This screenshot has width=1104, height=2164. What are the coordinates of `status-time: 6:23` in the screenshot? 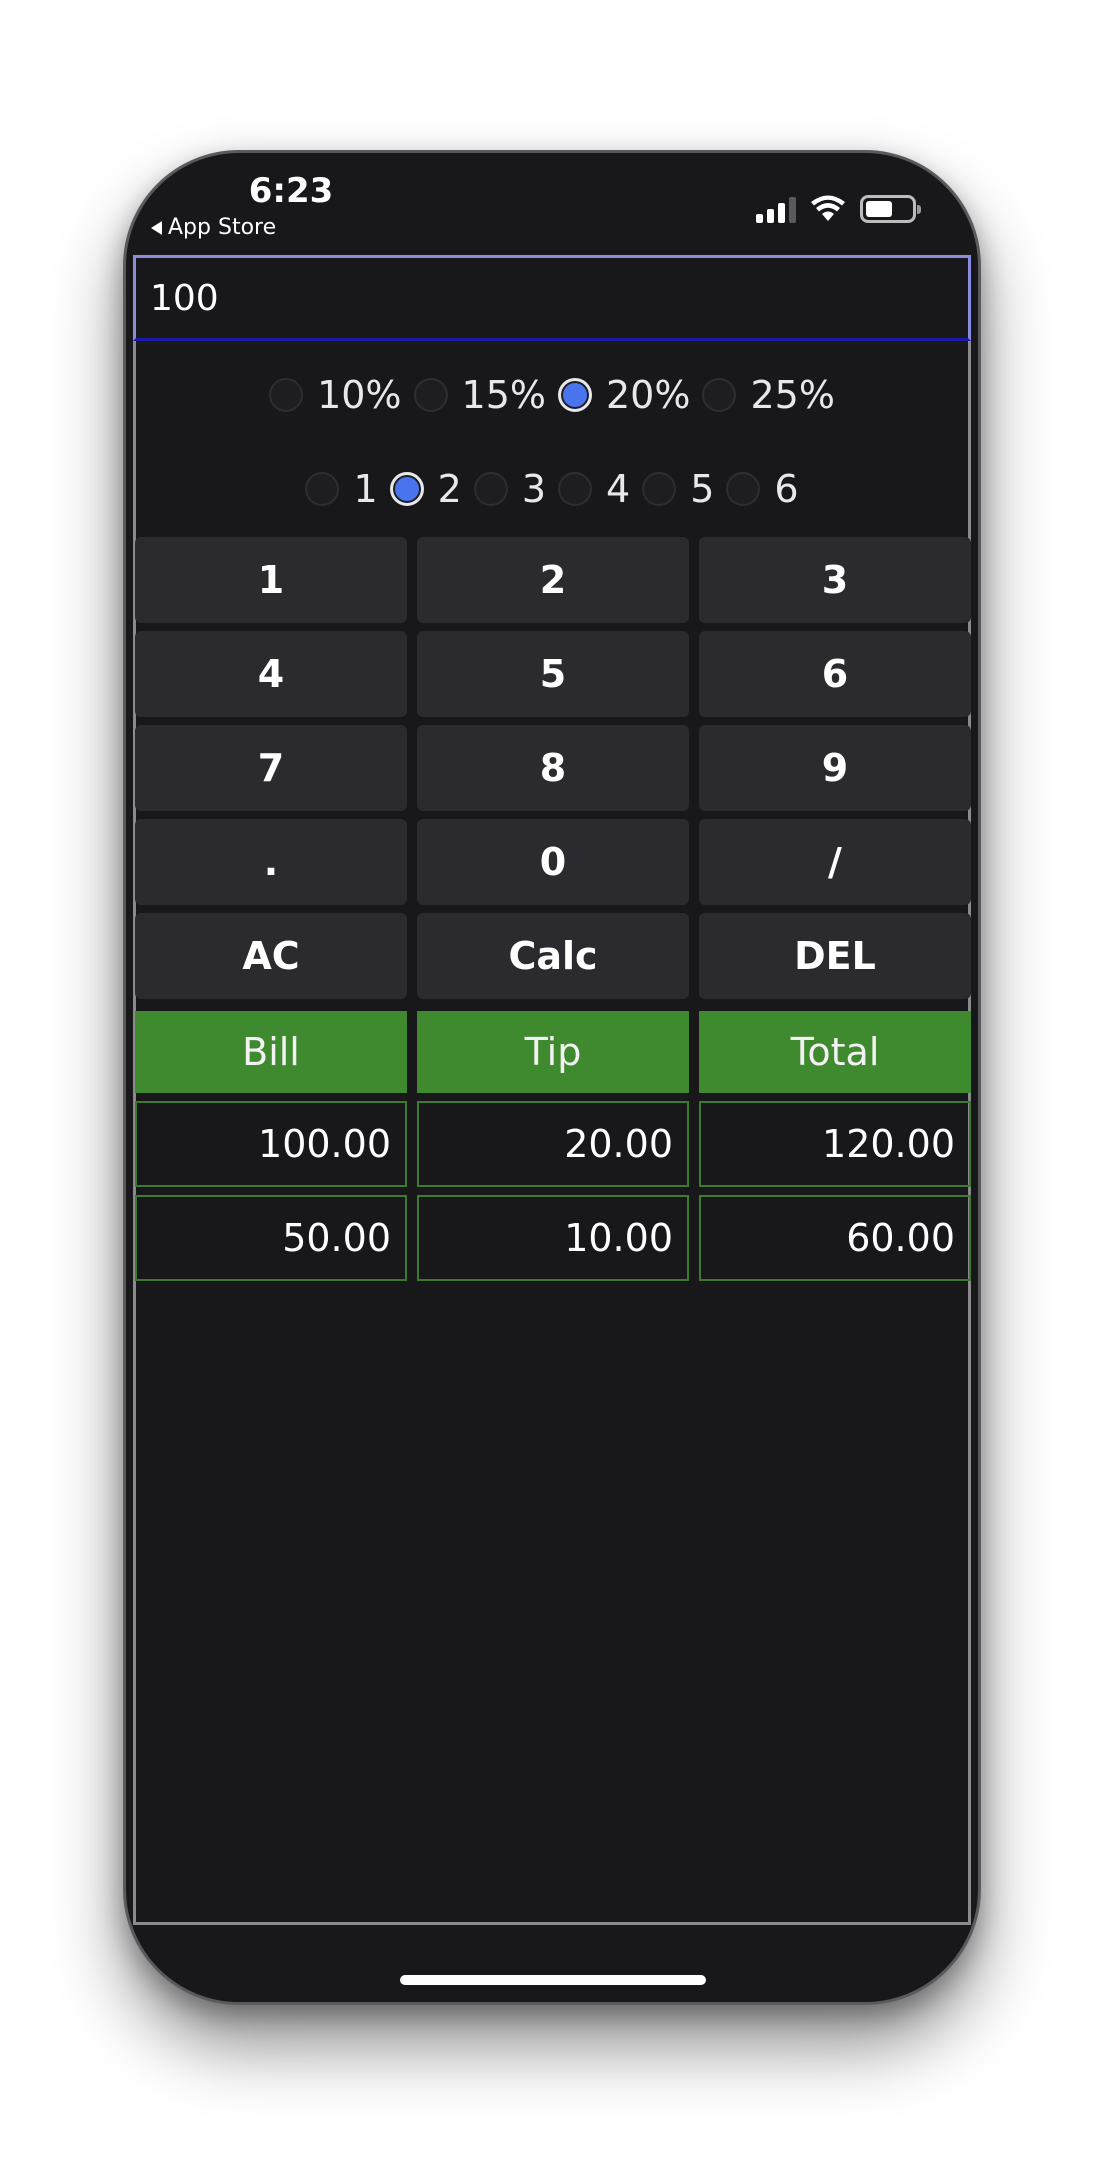 It's located at (291, 191).